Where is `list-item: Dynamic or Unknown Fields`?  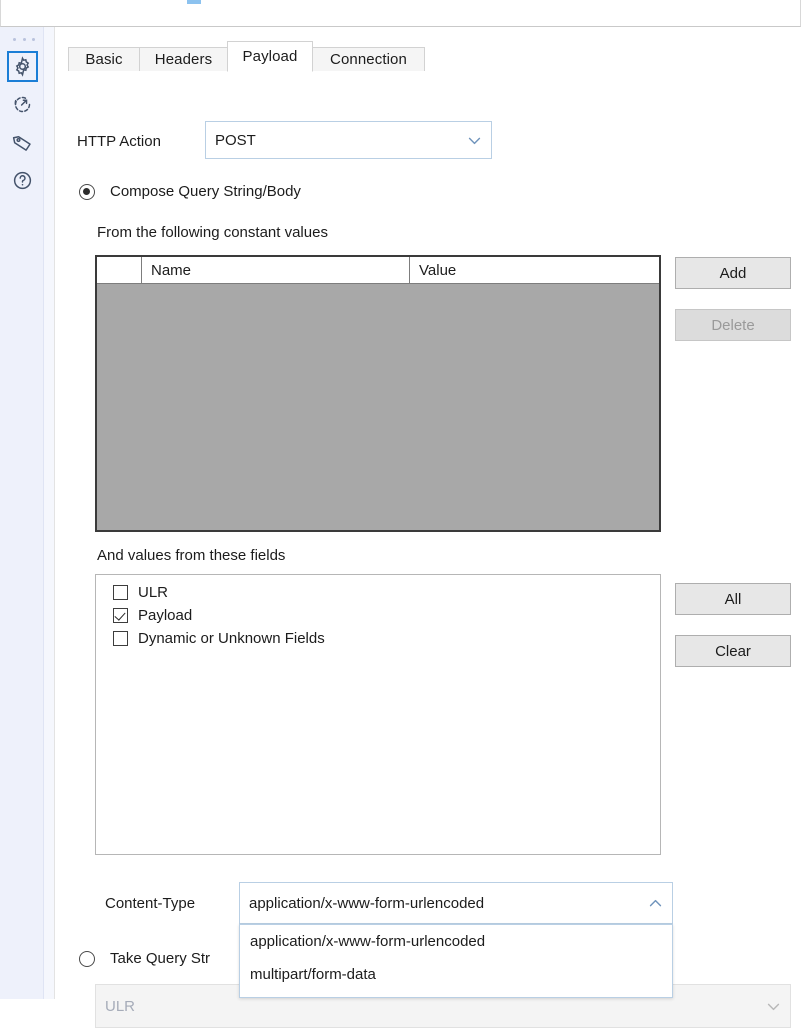
list-item: Dynamic or Unknown Fields is located at coordinates (381, 638).